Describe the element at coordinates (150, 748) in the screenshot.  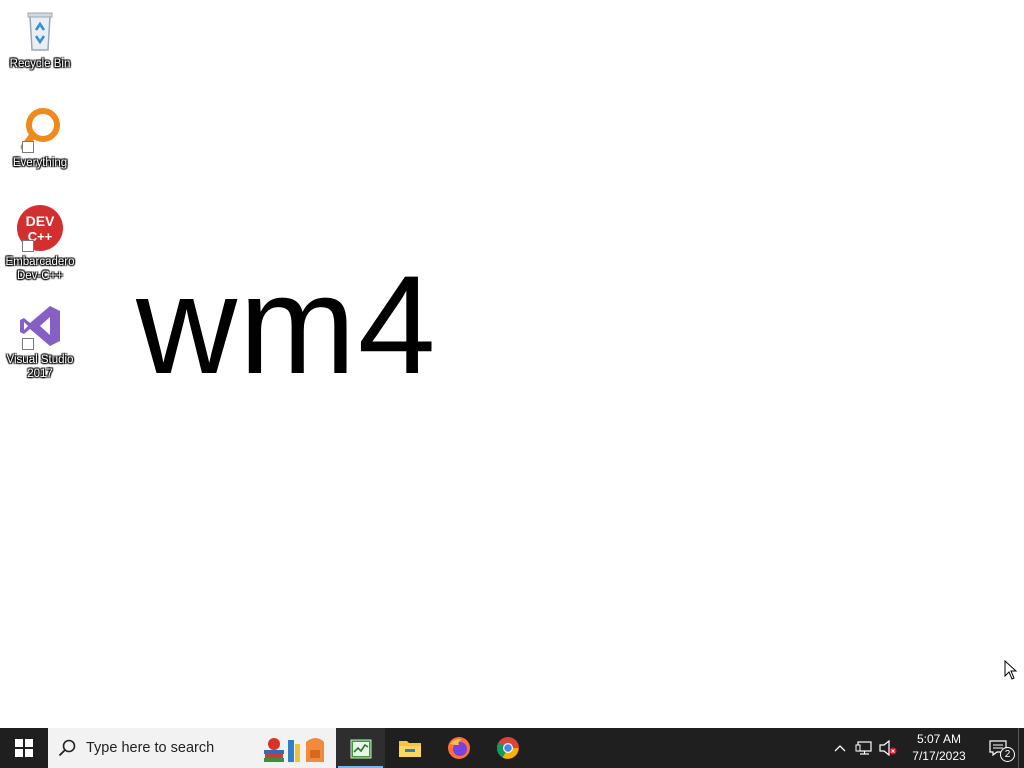
I see `search-placeholder: Type here to search` at that location.